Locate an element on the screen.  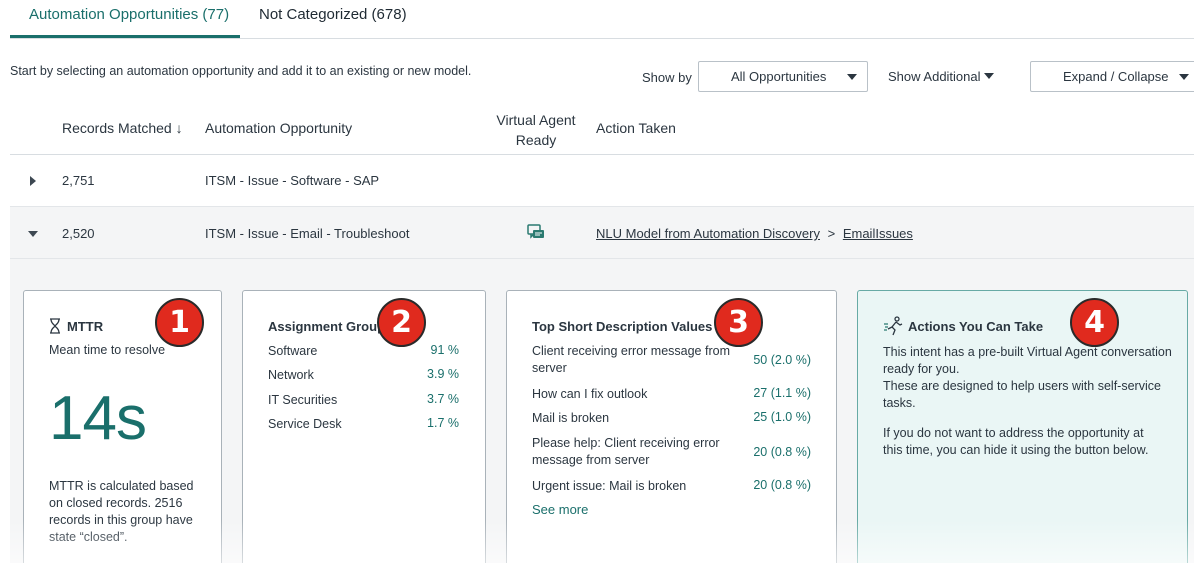
mttr-value: 14s is located at coordinates (98, 418).